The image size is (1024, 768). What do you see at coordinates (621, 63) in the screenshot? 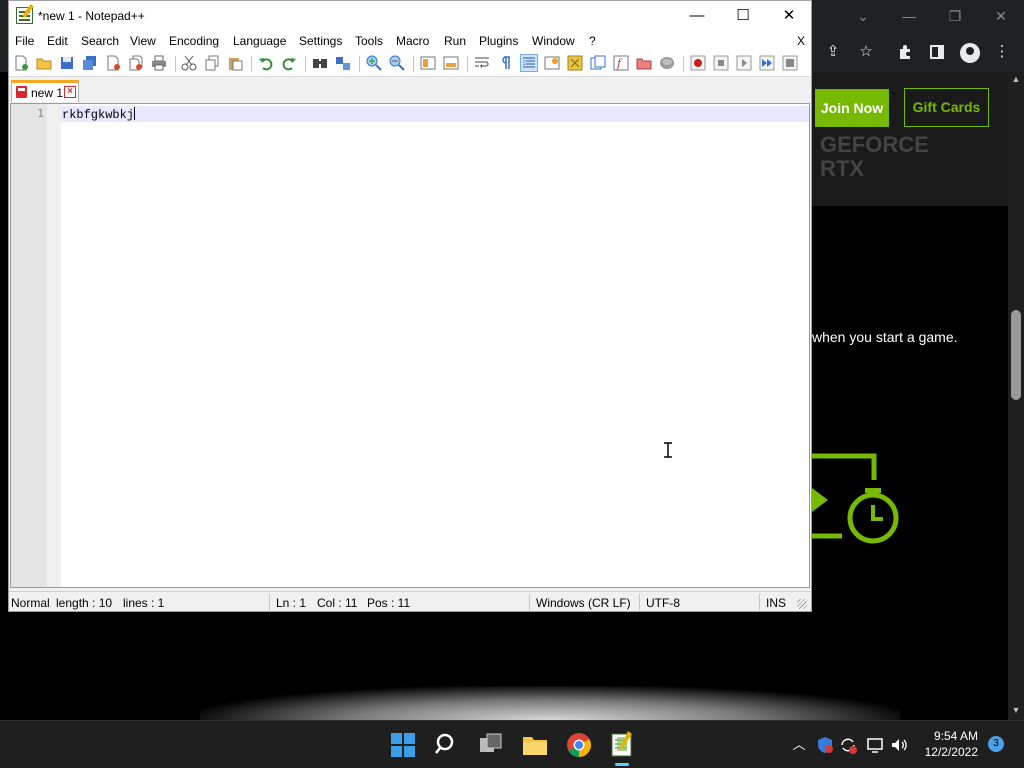
I see `function-list-icon: f` at bounding box center [621, 63].